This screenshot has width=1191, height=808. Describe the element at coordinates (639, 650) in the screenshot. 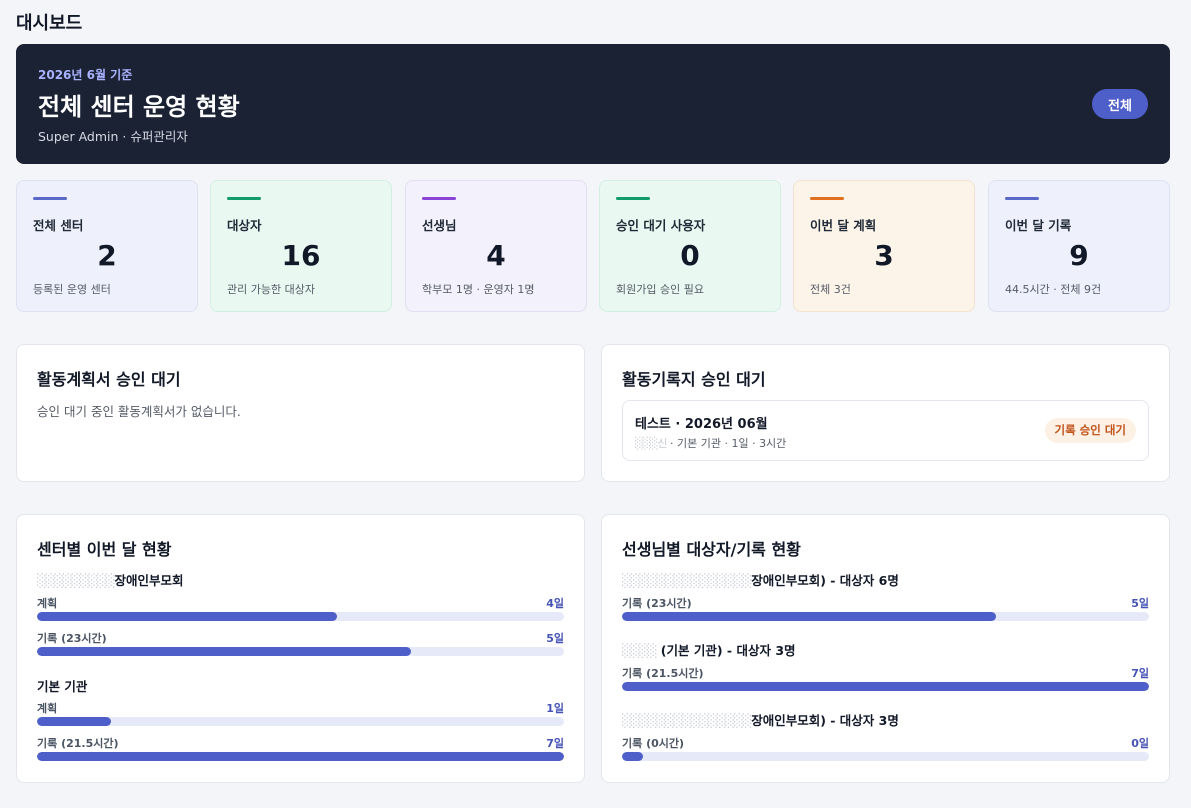

I see `redacted-name: ░░░░` at that location.